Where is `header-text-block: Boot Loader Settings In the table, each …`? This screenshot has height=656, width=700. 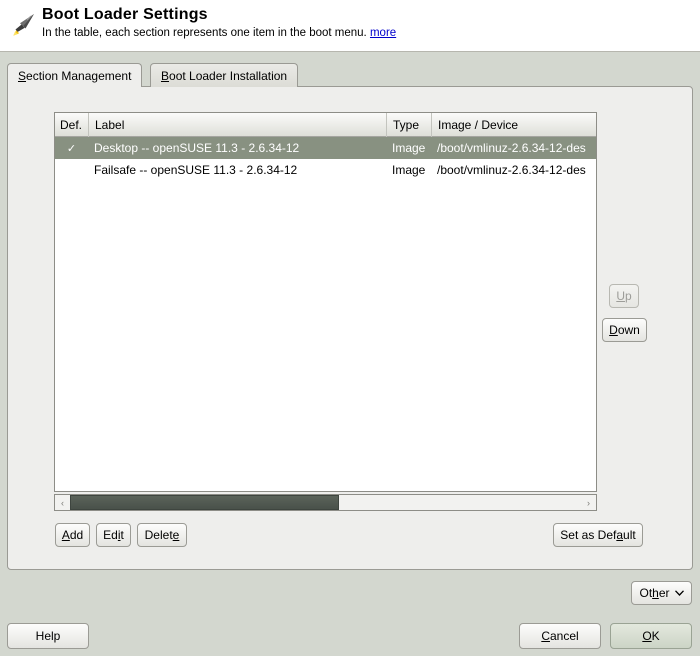 header-text-block: Boot Loader Settings In the table, each … is located at coordinates (219, 23).